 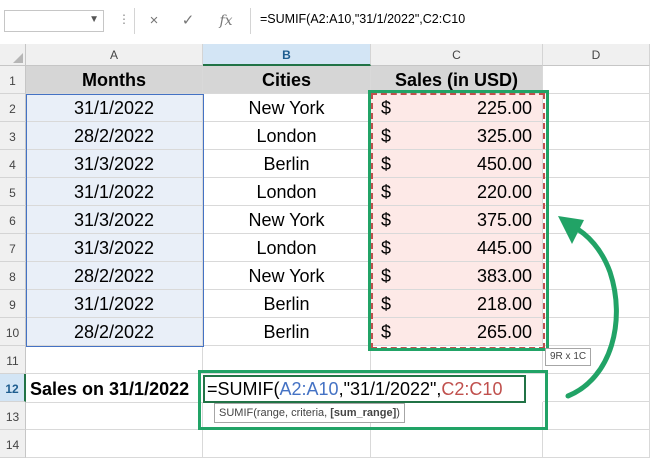 I want to click on cancel-icon: ×, so click(x=154, y=21).